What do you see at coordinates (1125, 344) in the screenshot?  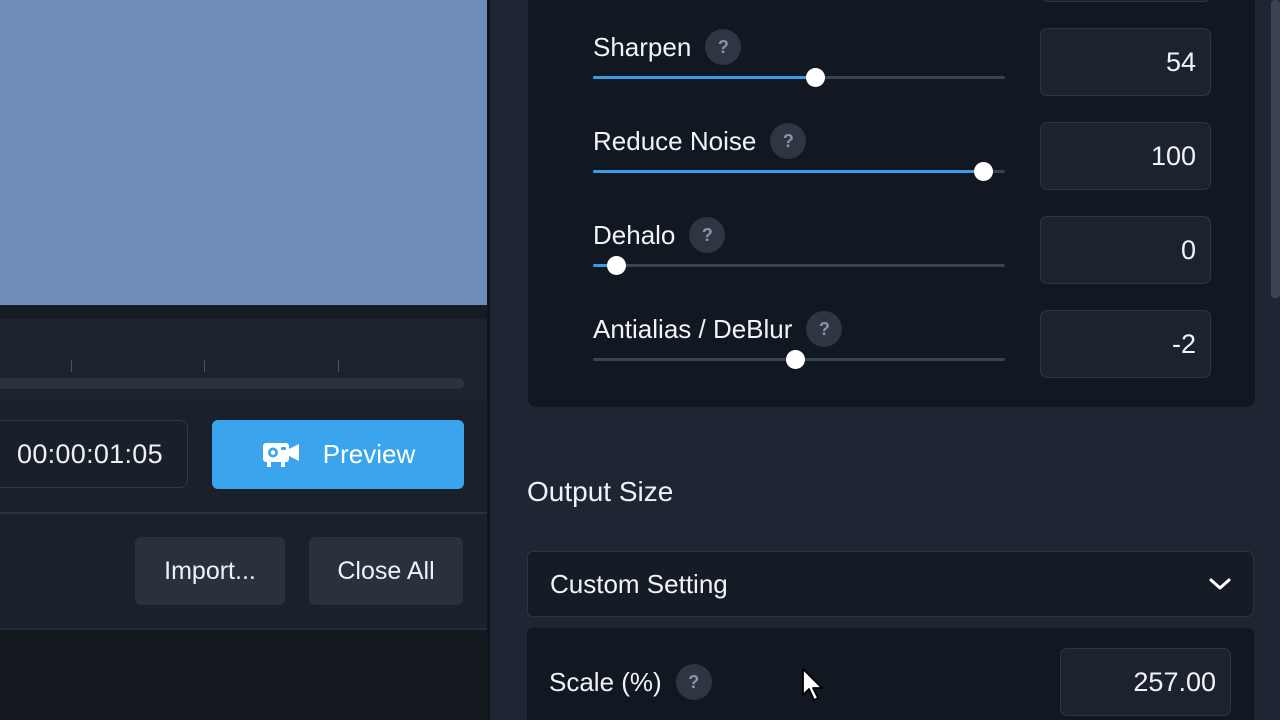 I see `antialias-deblur-value-field: -2` at bounding box center [1125, 344].